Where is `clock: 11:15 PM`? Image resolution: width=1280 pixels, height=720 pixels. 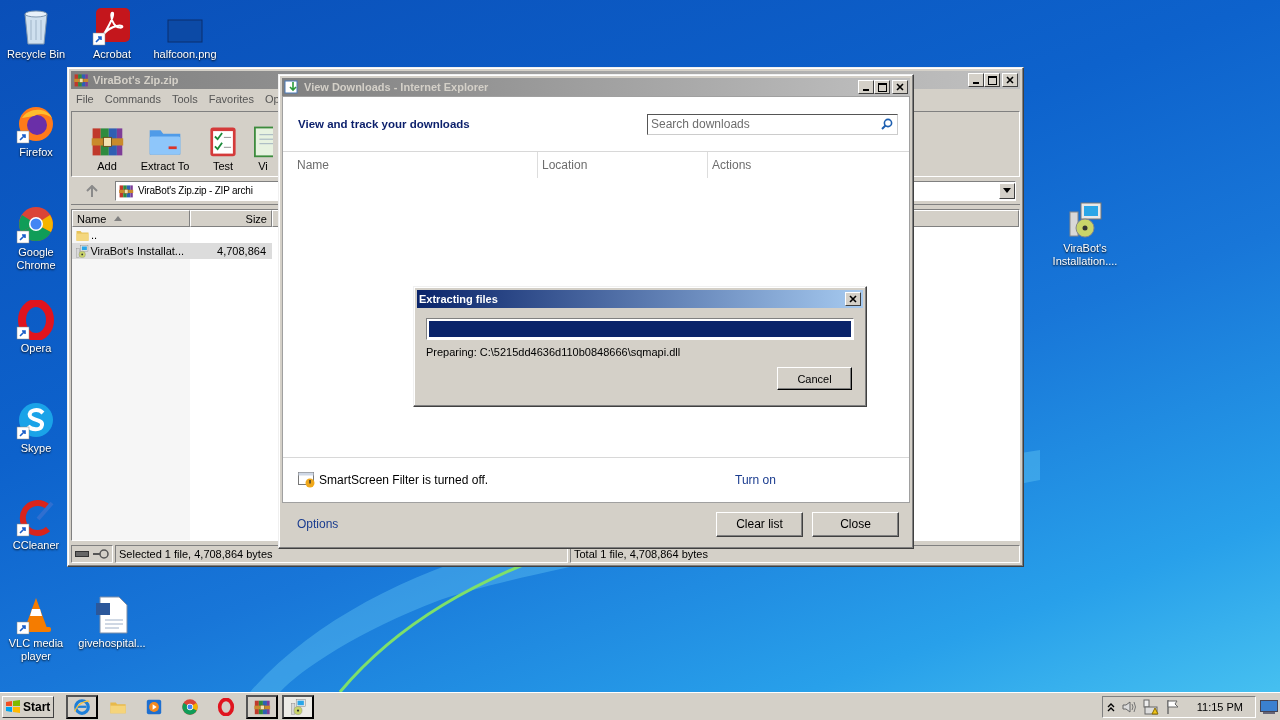 clock: 11:15 PM is located at coordinates (1219, 706).